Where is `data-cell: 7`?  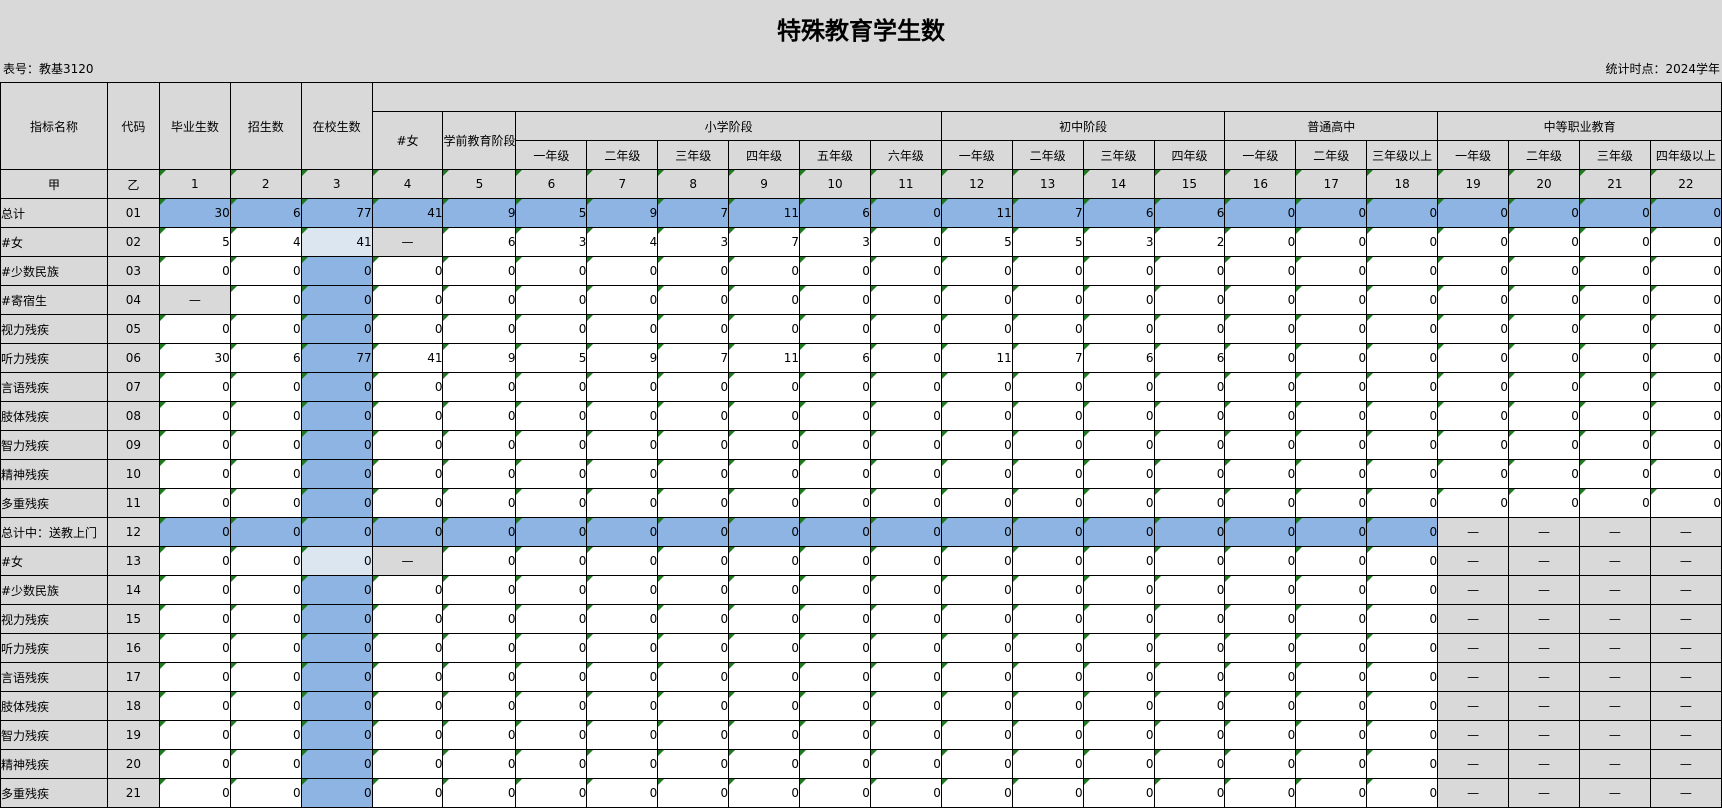
data-cell: 7 is located at coordinates (1047, 358).